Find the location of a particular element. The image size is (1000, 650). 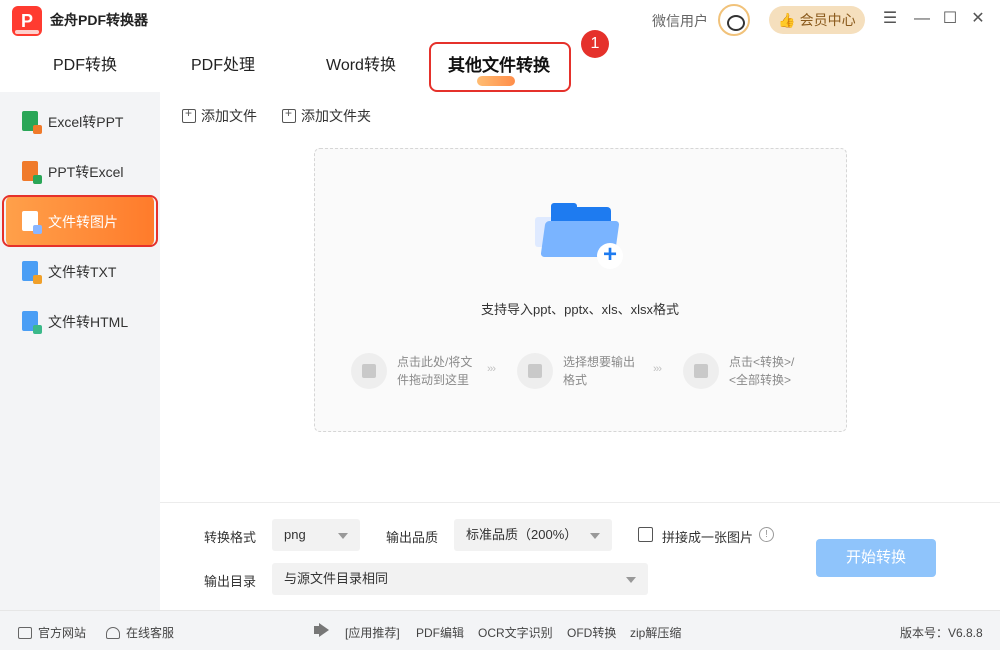

menu-icon: ☰ is located at coordinates (890, 19).